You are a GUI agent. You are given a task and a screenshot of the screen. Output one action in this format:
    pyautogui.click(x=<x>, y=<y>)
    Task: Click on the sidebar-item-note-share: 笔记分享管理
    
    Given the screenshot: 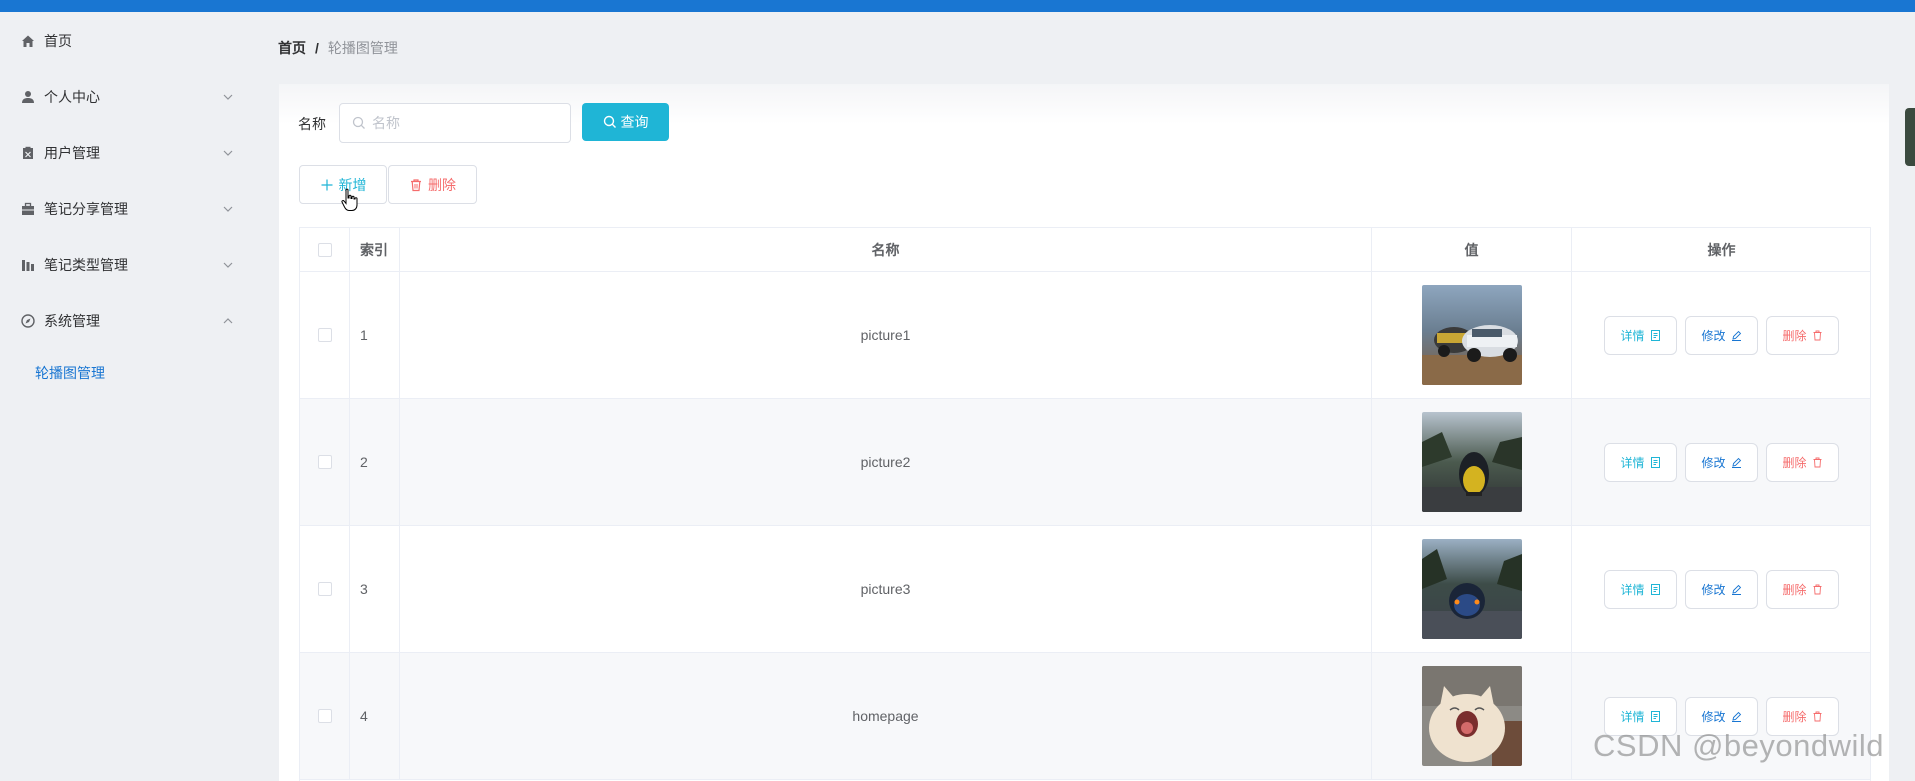 What is the action you would take?
    pyautogui.click(x=138, y=209)
    